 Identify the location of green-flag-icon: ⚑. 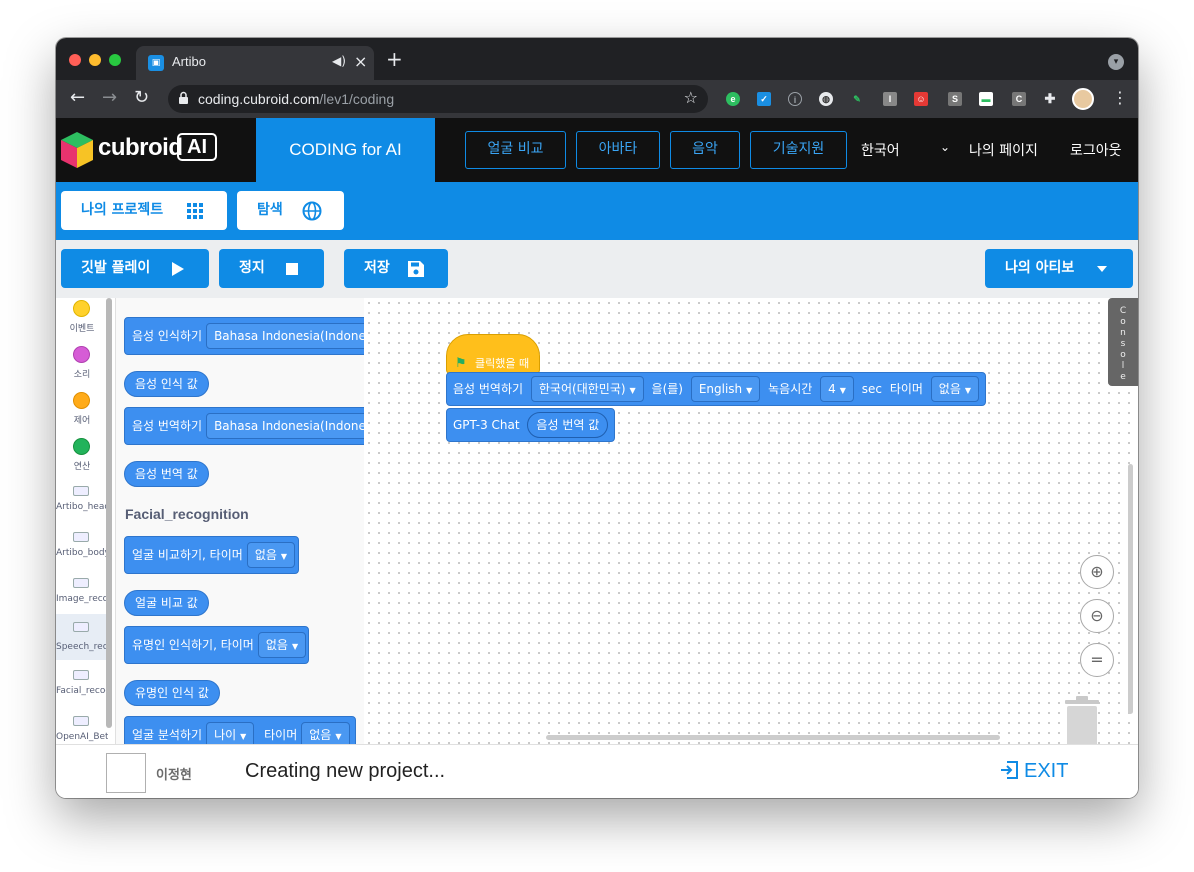
(461, 363).